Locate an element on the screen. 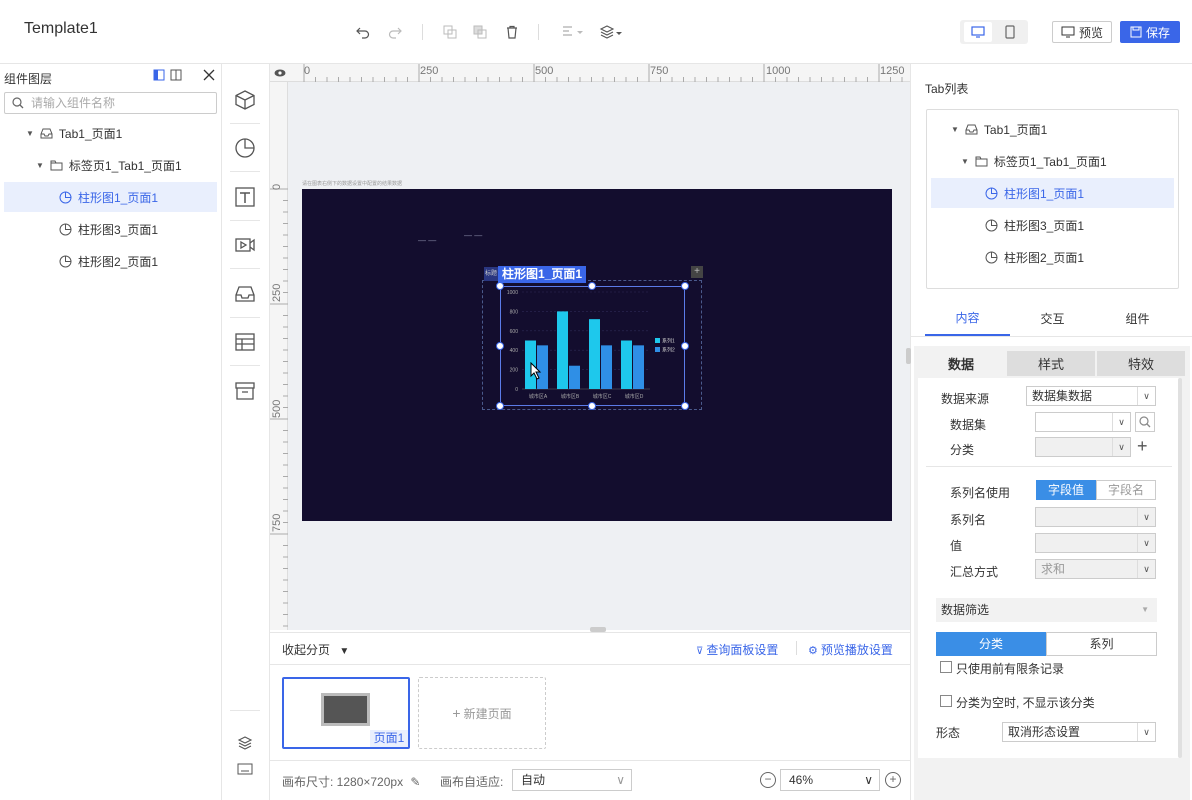  ruler-label: 1000 is located at coordinates (778, 71).